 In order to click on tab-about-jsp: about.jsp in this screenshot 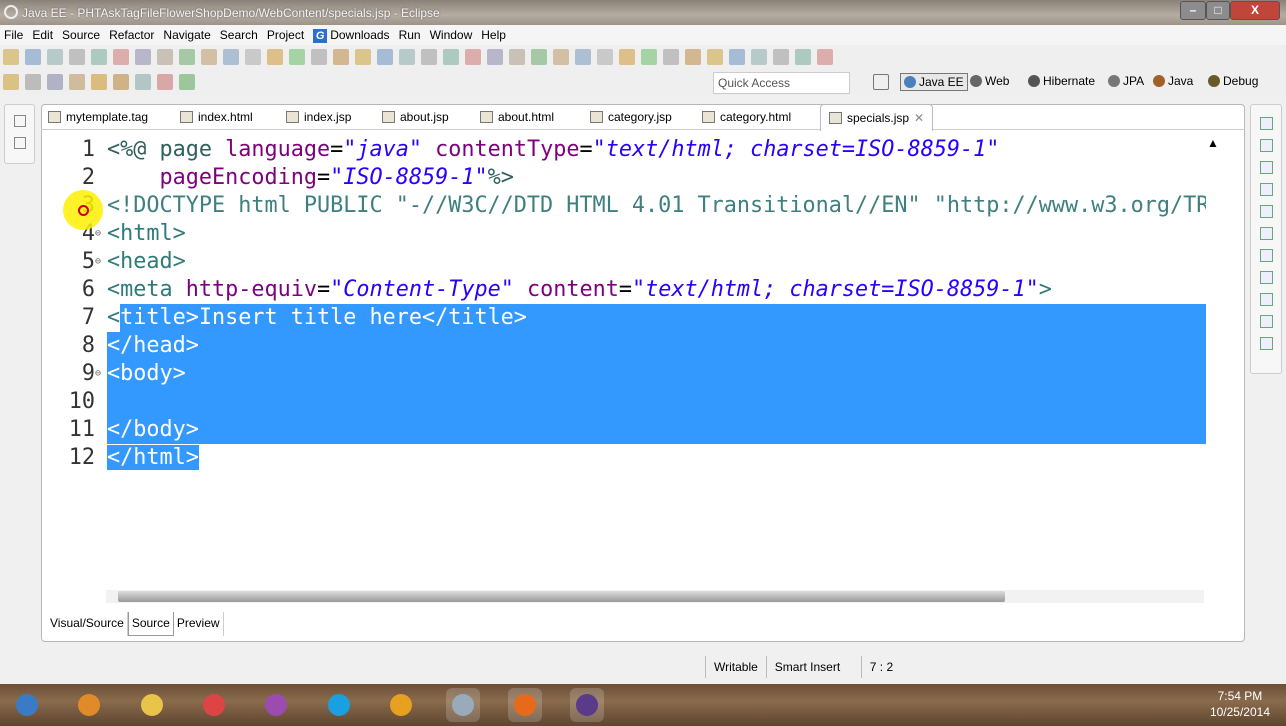, I will do `click(415, 117)`.